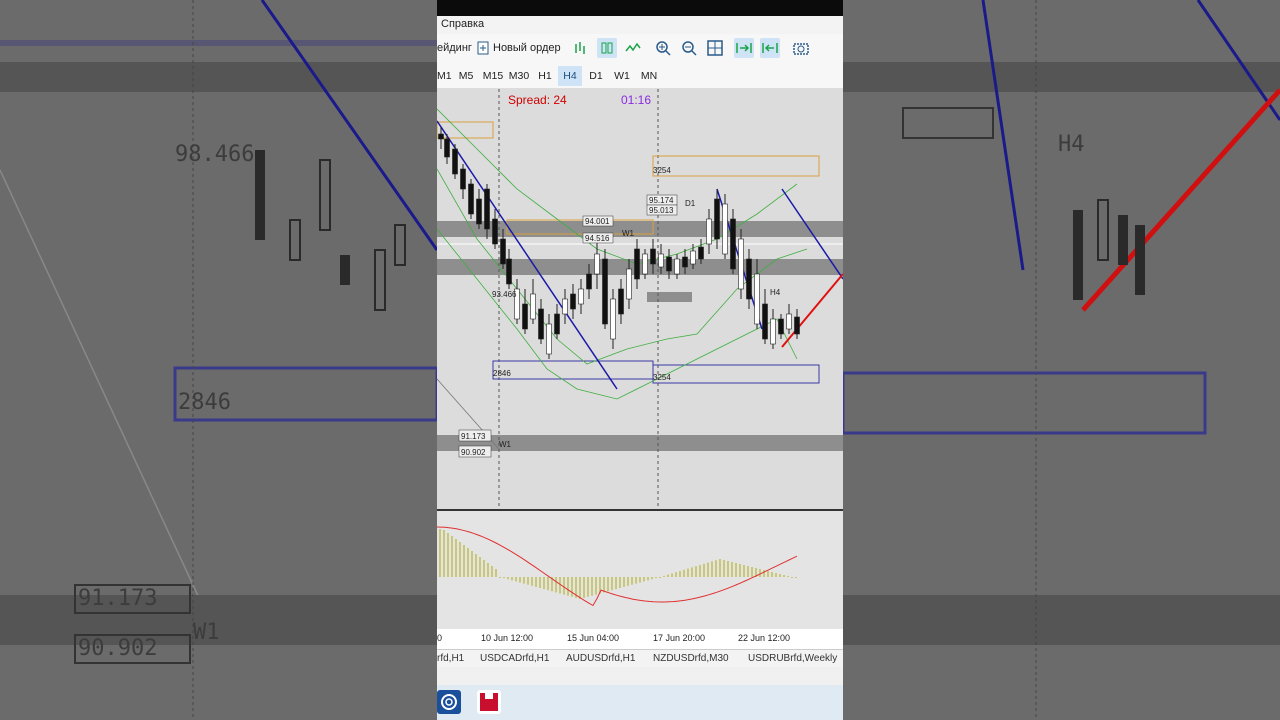  What do you see at coordinates (619, 243) in the screenshot?
I see `candles-group` at bounding box center [619, 243].